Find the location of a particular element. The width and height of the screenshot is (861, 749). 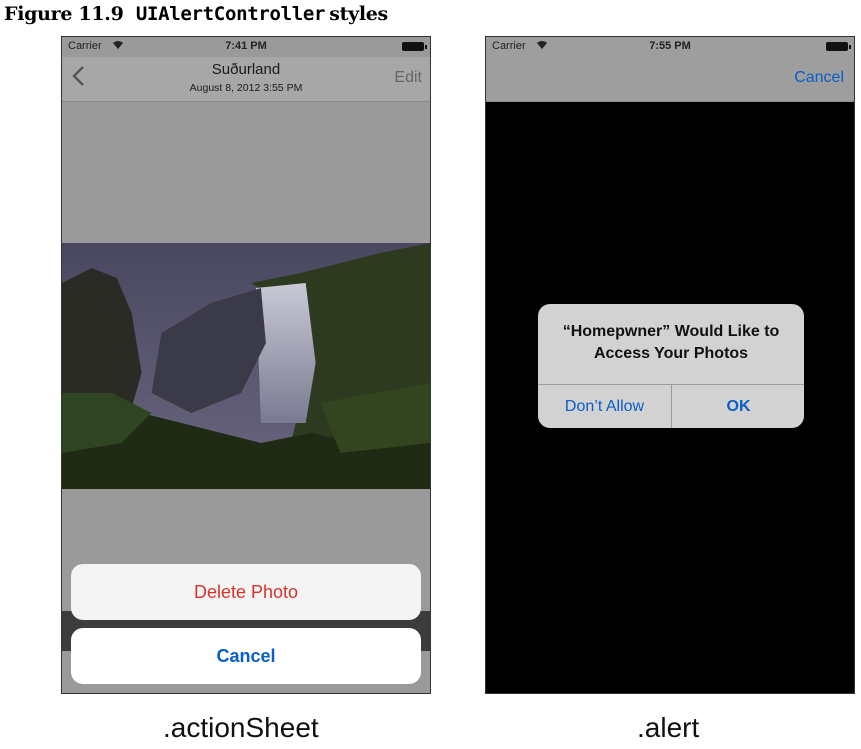

status-bar: Carrier 7:41 PM is located at coordinates (246, 47).